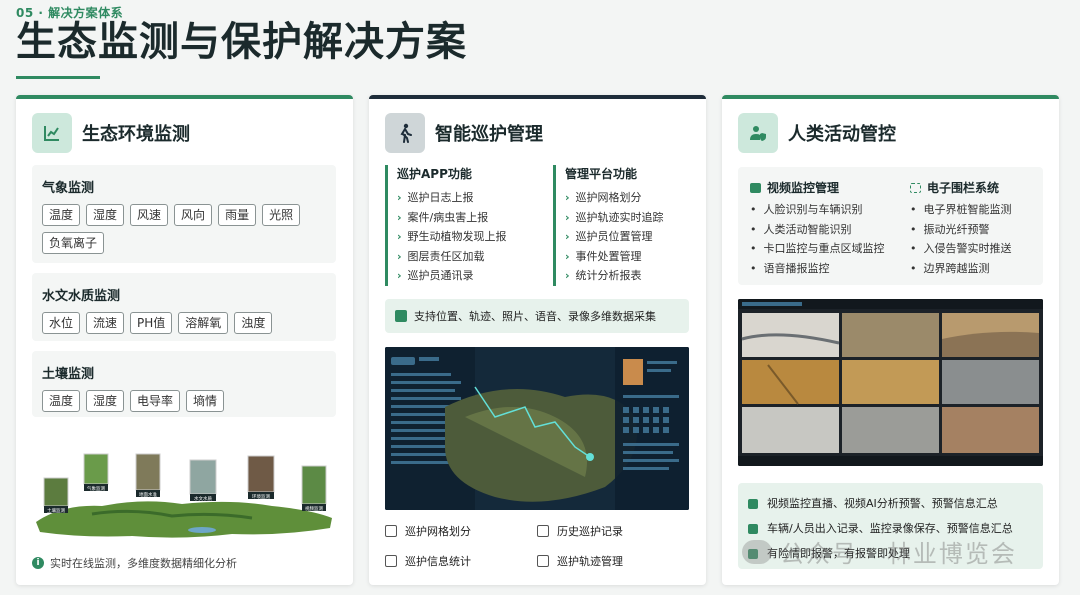 This screenshot has width=1080, height=595. I want to click on tool-track-management: 巡护轨迹管理, so click(613, 561).